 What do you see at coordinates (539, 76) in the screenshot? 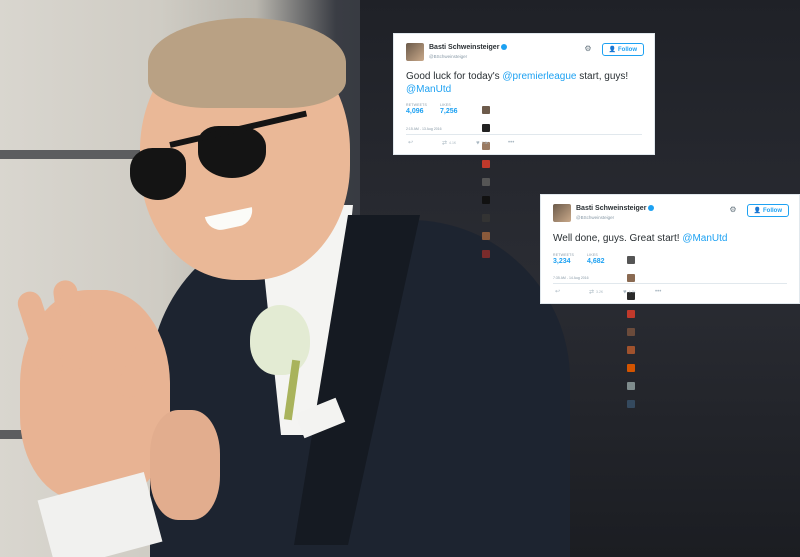
I see `mention-link: @premierleague` at bounding box center [539, 76].